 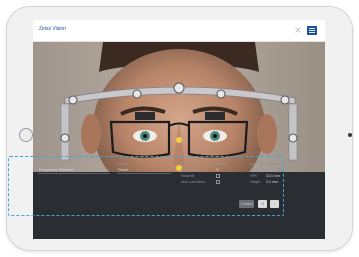 What do you see at coordinates (218, 182) in the screenshot?
I see `auto-correction-checkbox` at bounding box center [218, 182].